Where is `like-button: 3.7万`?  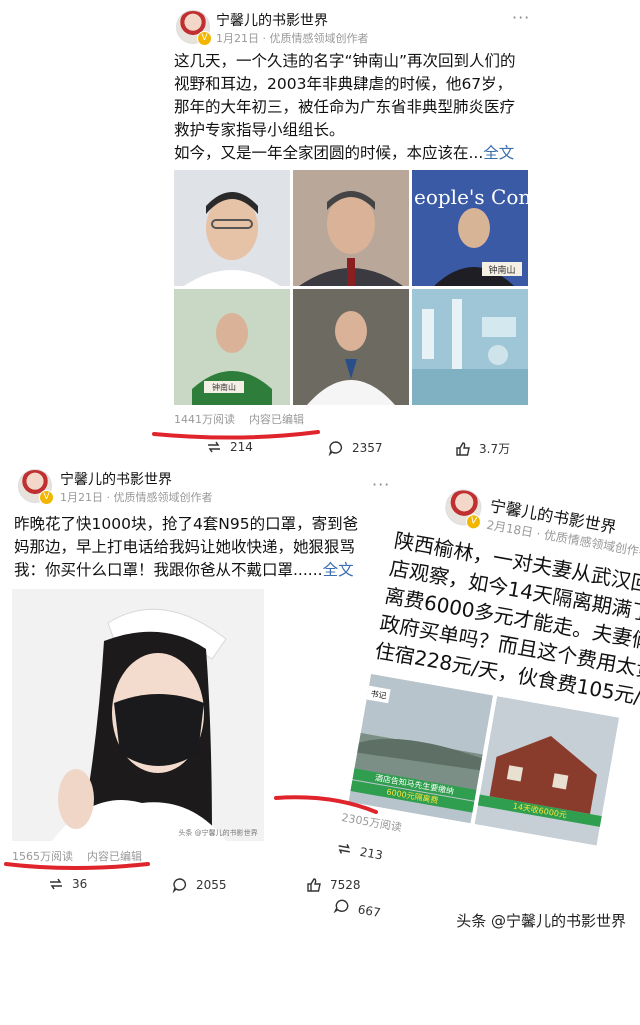 like-button: 3.7万 is located at coordinates (482, 448).